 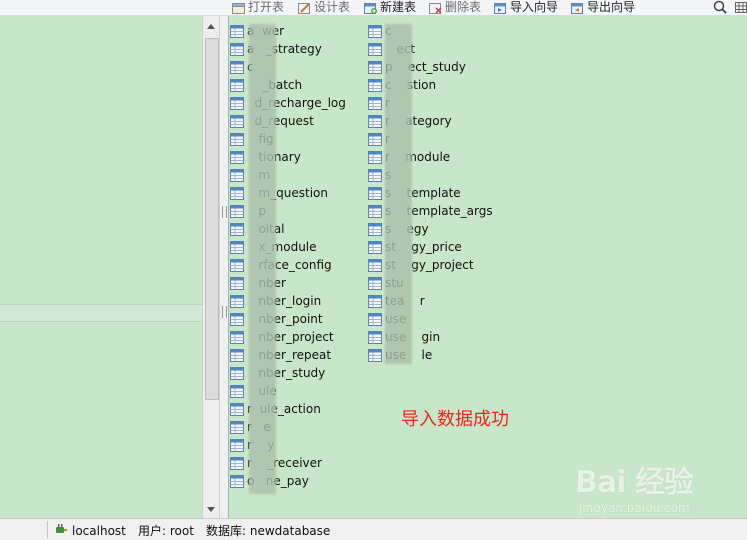 What do you see at coordinates (534, 7) in the screenshot?
I see `import-wizard-label: 导入向导` at bounding box center [534, 7].